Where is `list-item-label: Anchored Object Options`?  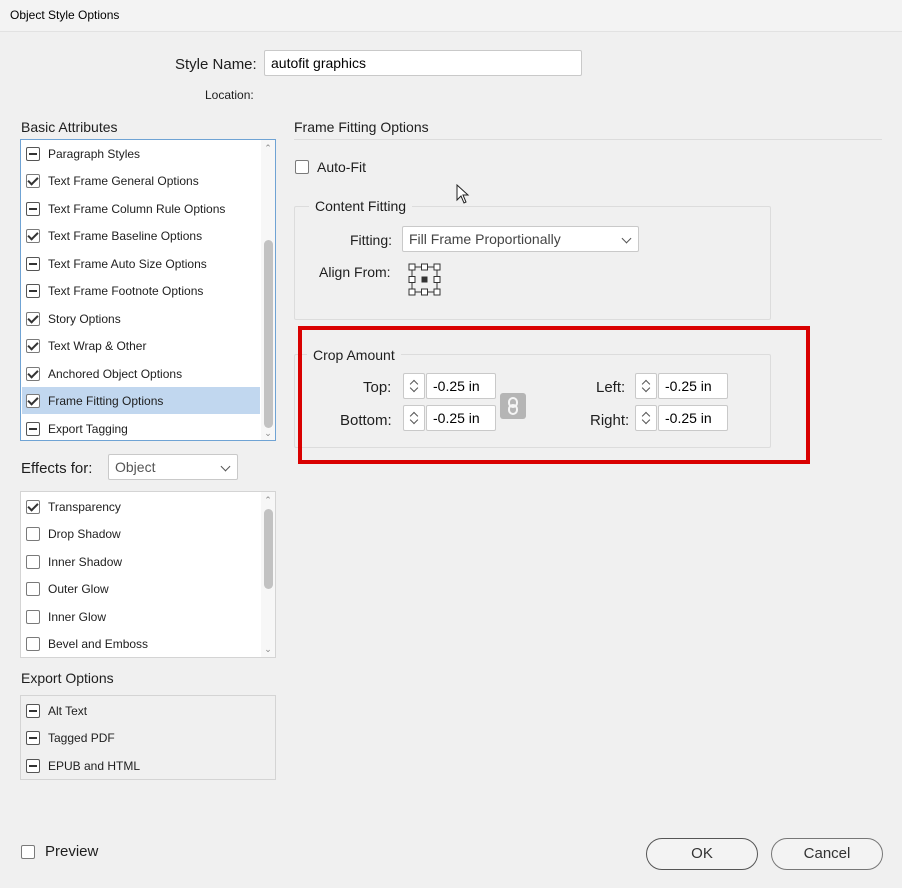
list-item-label: Anchored Object Options is located at coordinates (115, 374).